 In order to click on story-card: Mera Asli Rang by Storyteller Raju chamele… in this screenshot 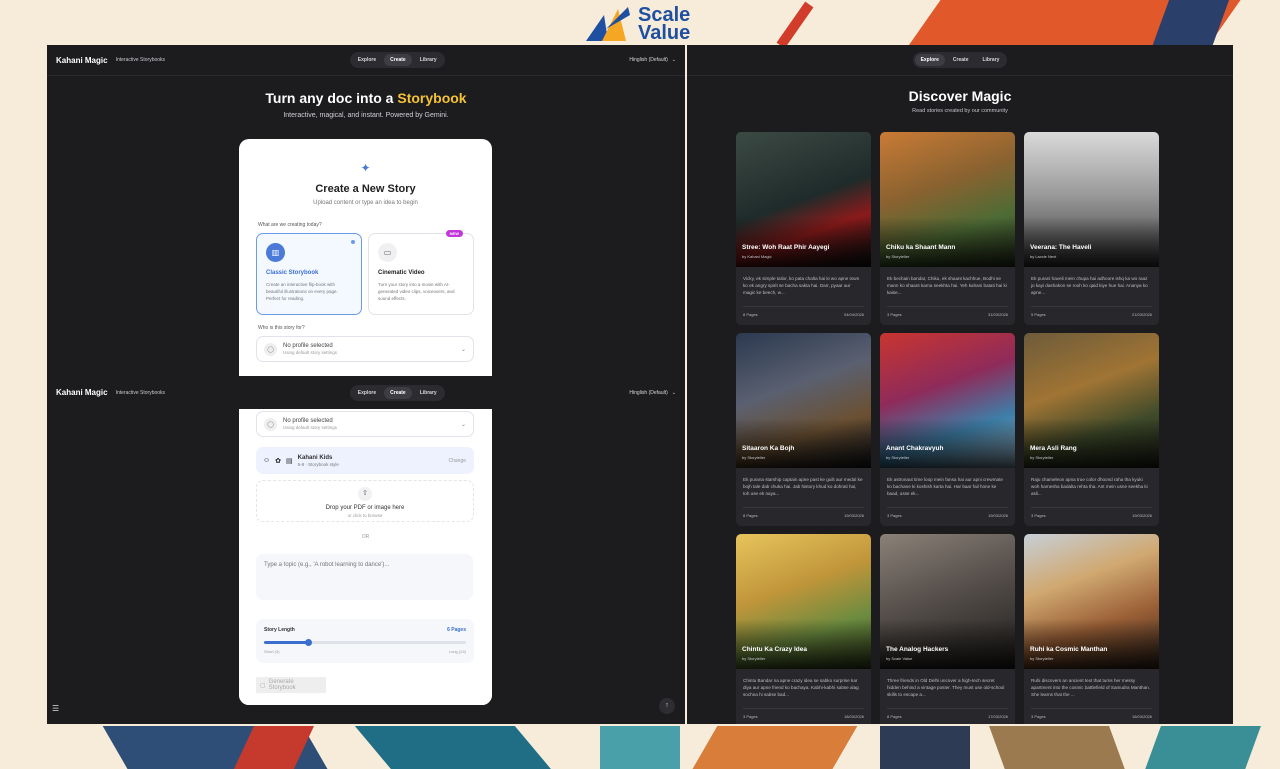, I will do `click(1091, 429)`.